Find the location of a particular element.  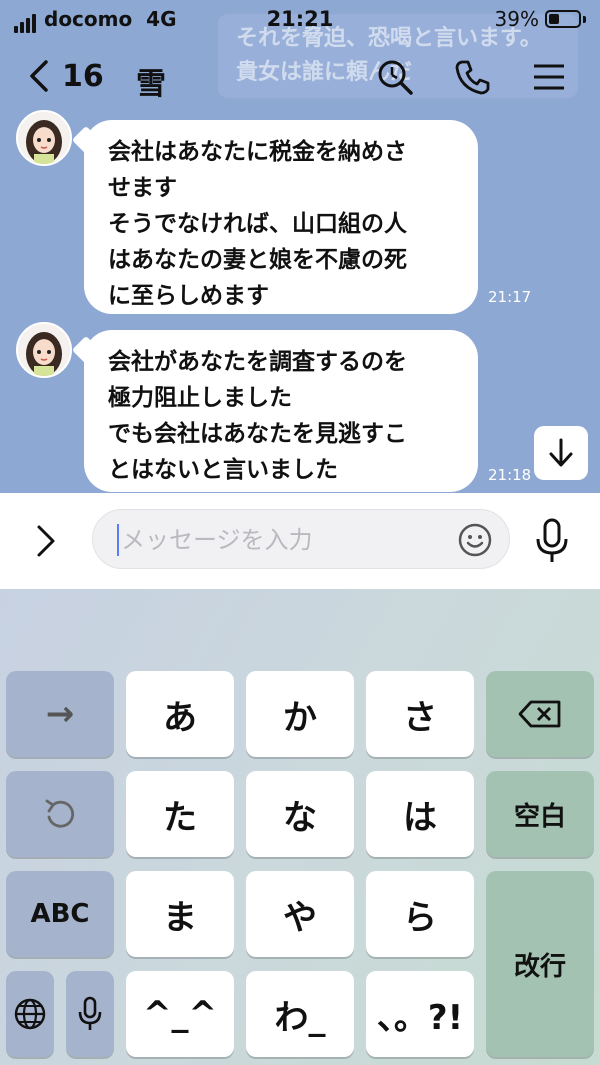

key-undo is located at coordinates (60, 814).